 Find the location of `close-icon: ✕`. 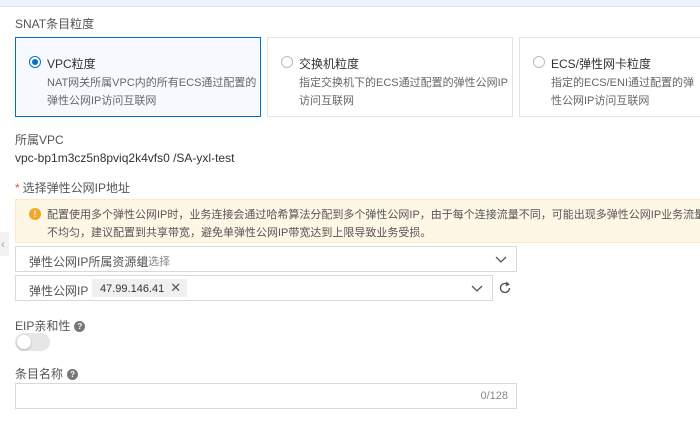

close-icon: ✕ is located at coordinates (175, 288).